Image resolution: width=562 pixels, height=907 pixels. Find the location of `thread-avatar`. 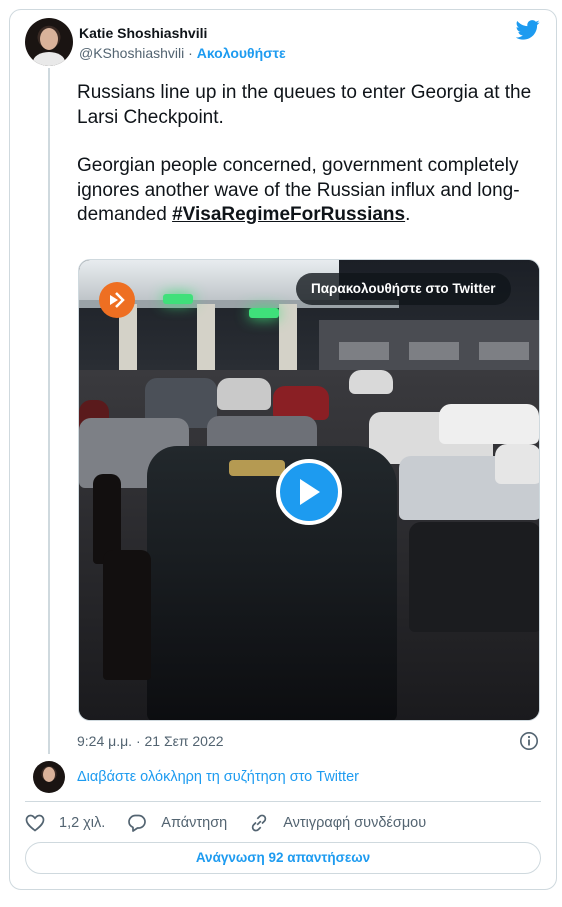

thread-avatar is located at coordinates (49, 777).